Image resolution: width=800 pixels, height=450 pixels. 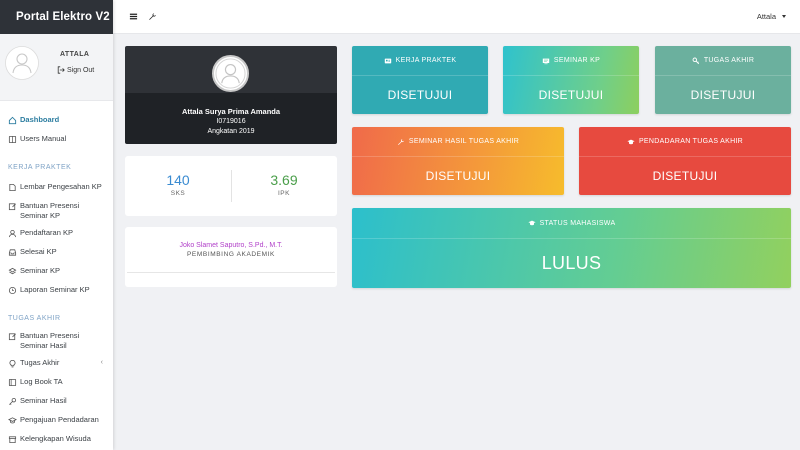 I want to click on nav-header-tugas-akhir: TUGAS AKHIR, so click(x=34, y=318).